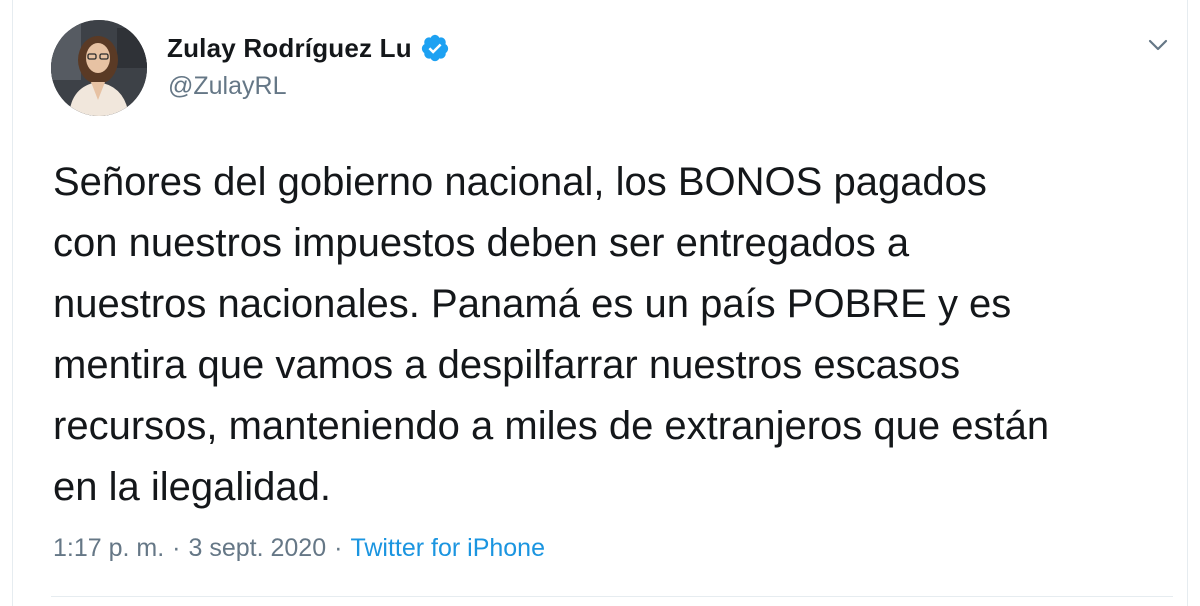 The image size is (1200, 606). I want to click on tweet-time: 1:17 p. m., so click(108, 548).